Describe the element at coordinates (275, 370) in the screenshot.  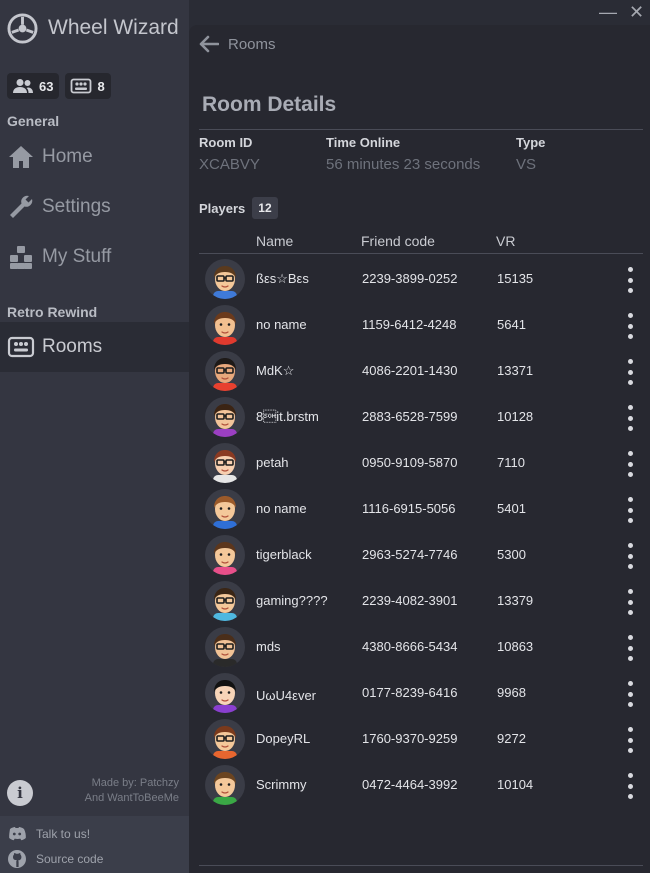
I see `player-name: MdK☆` at that location.